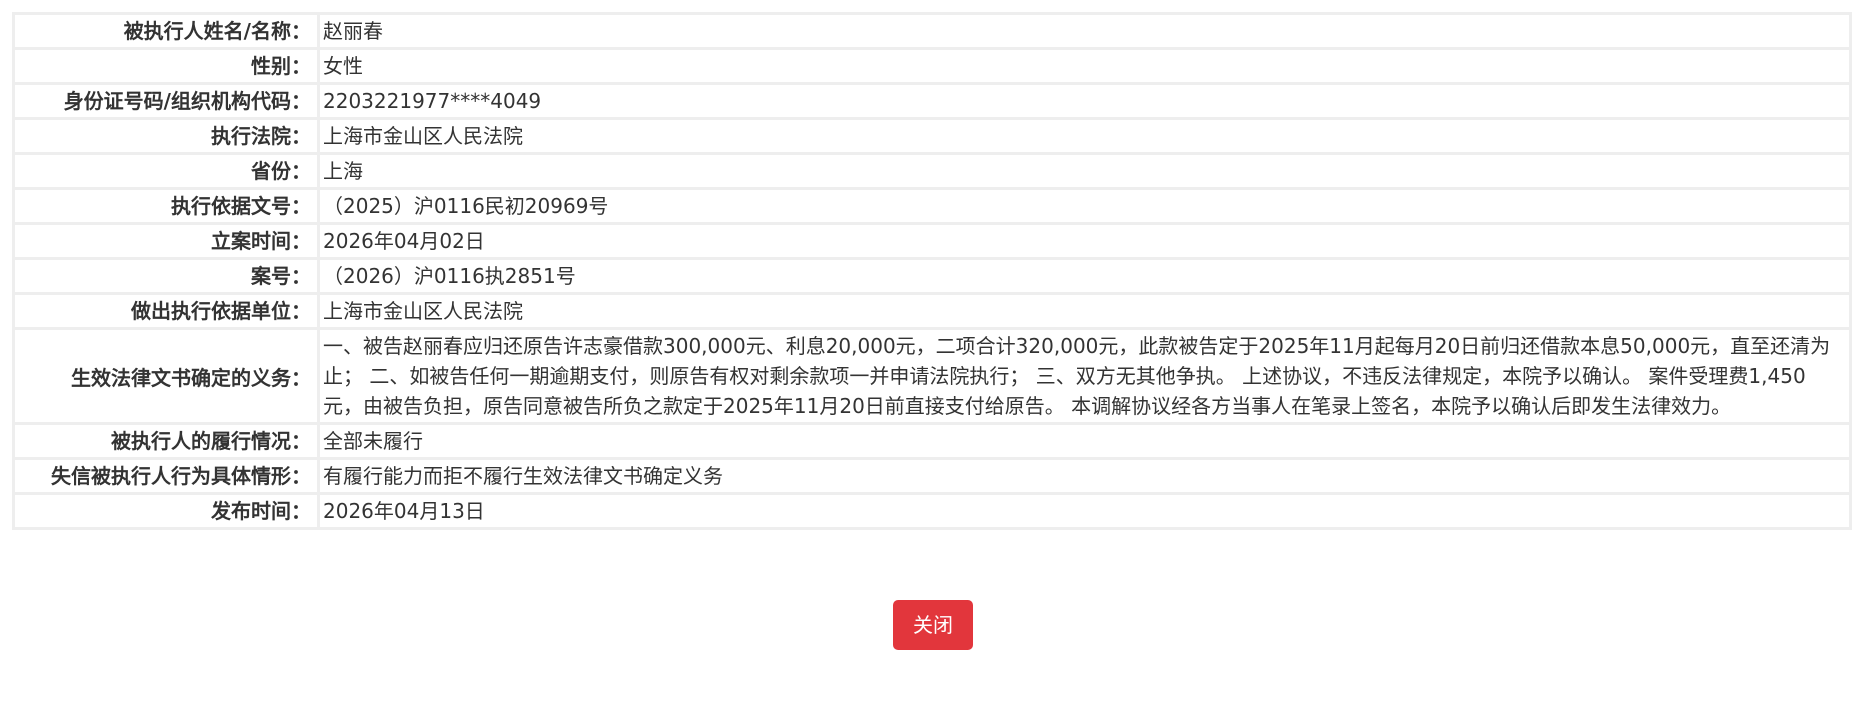 This screenshot has width=1866, height=701. Describe the element at coordinates (166, 101) in the screenshot. I see `label-id-number: 身份证号码/组织机构代码：` at that location.